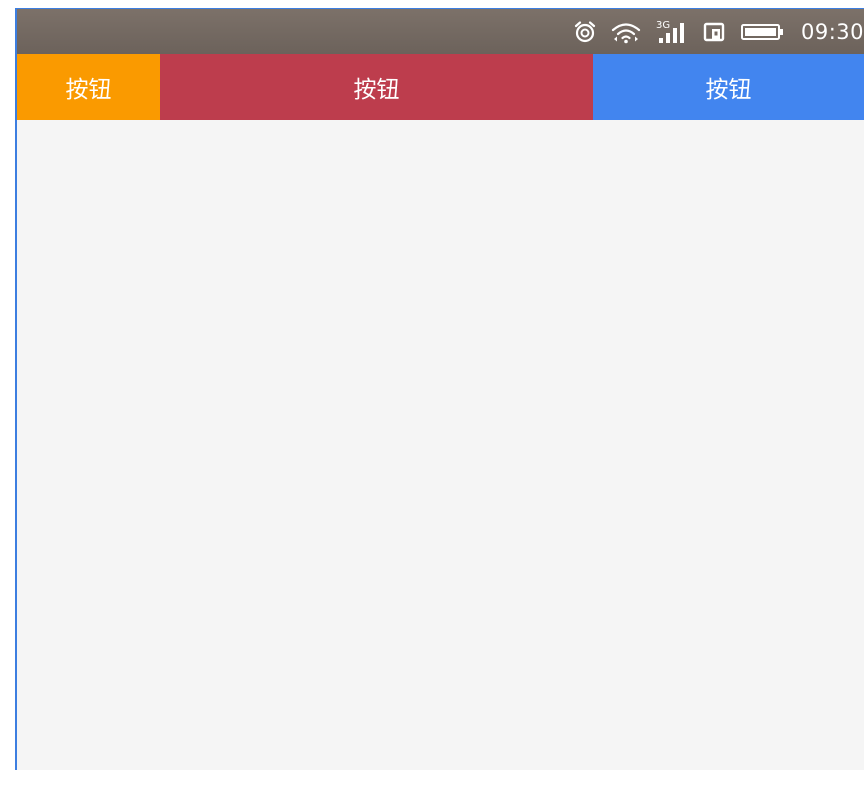  Describe the element at coordinates (672, 31) in the screenshot. I see `signal-3g-icon: 3G` at that location.